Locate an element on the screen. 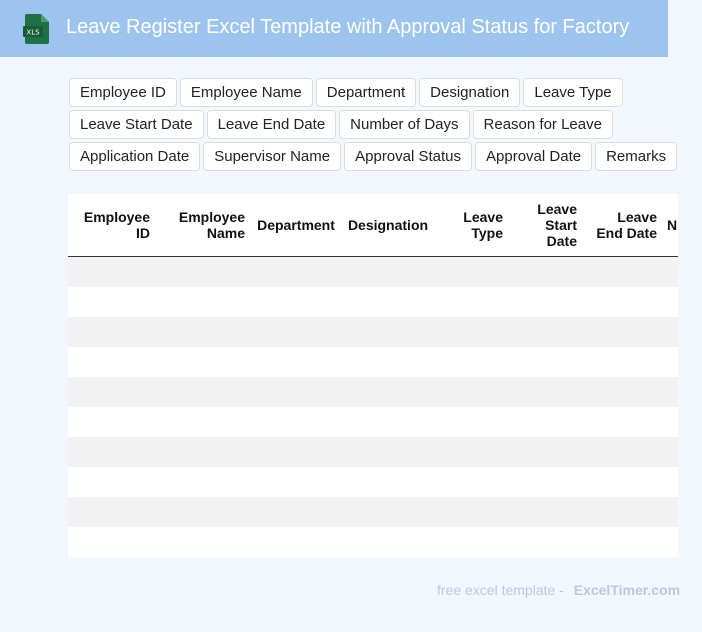 This screenshot has height=632, width=702. field-chip-reason-for-leave: Reason for Leave is located at coordinates (542, 124).